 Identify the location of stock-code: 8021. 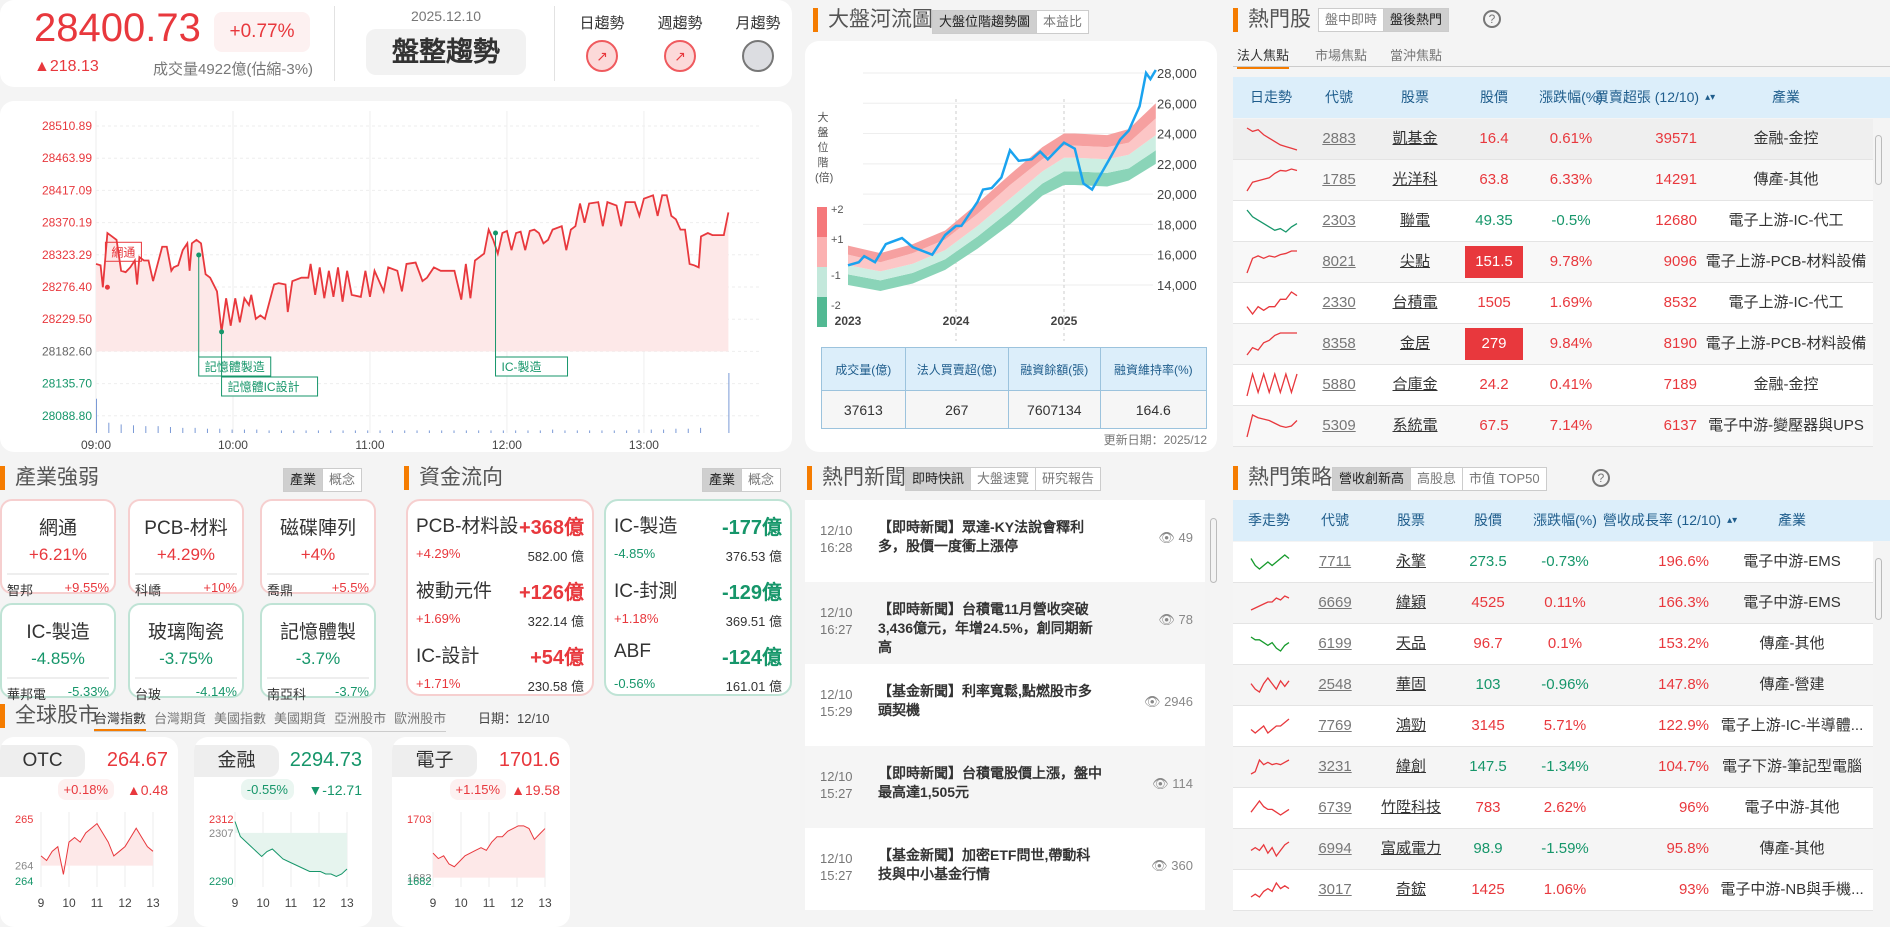
(1338, 262).